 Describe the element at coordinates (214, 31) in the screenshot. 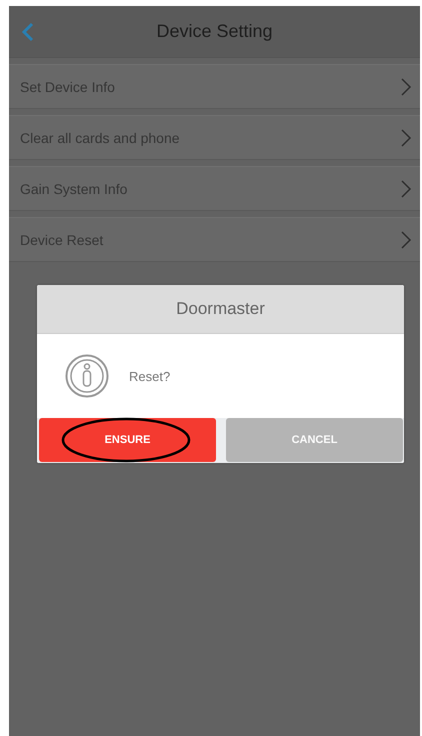

I see `screen-title: Device Setting` at that location.